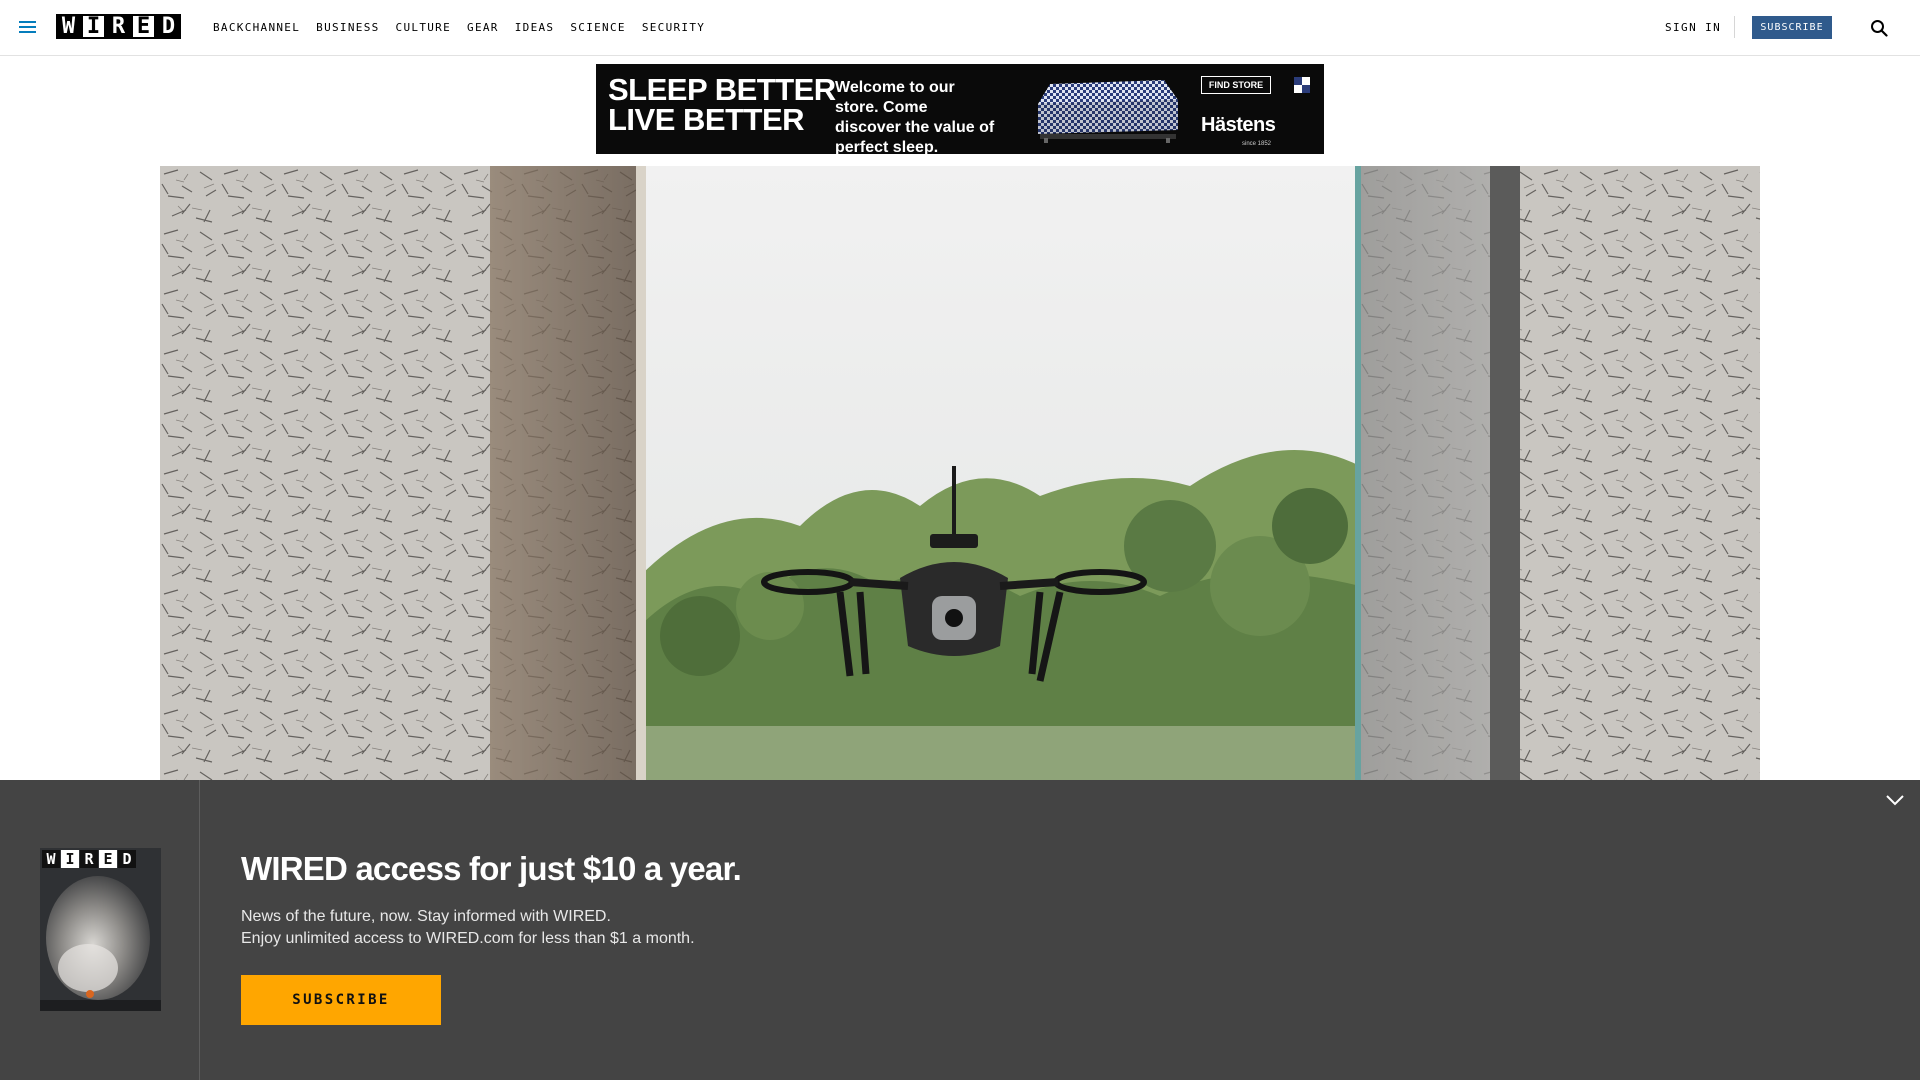  What do you see at coordinates (168, 26) in the screenshot?
I see `logo-letter: D` at bounding box center [168, 26].